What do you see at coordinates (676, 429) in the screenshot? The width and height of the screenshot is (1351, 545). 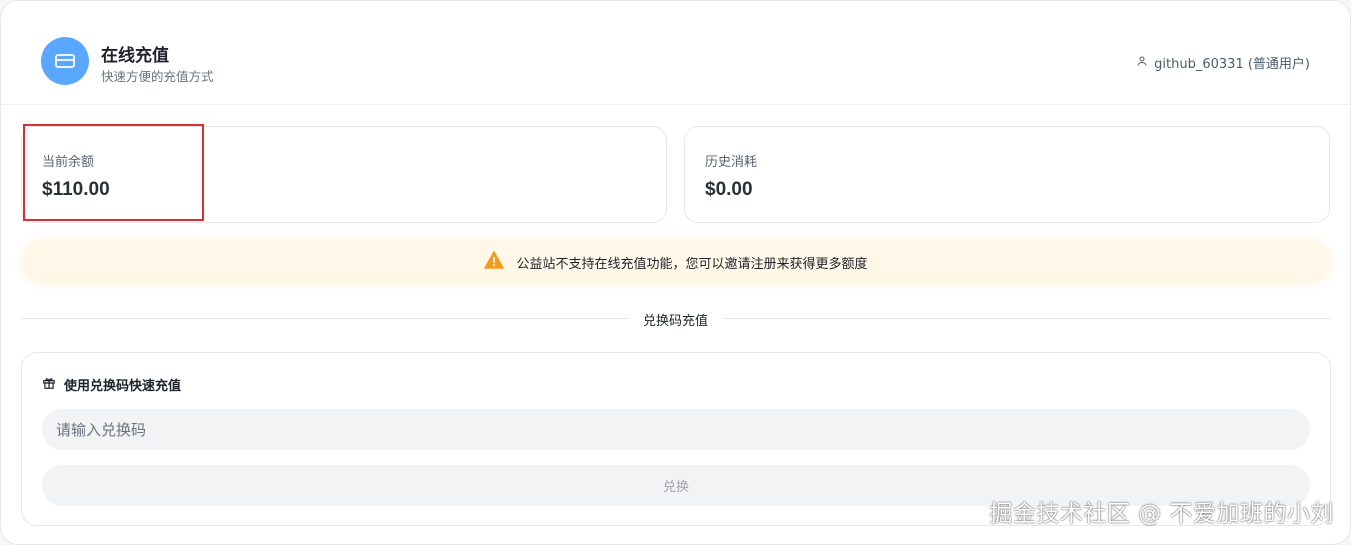 I see `redeem-code-input` at bounding box center [676, 429].